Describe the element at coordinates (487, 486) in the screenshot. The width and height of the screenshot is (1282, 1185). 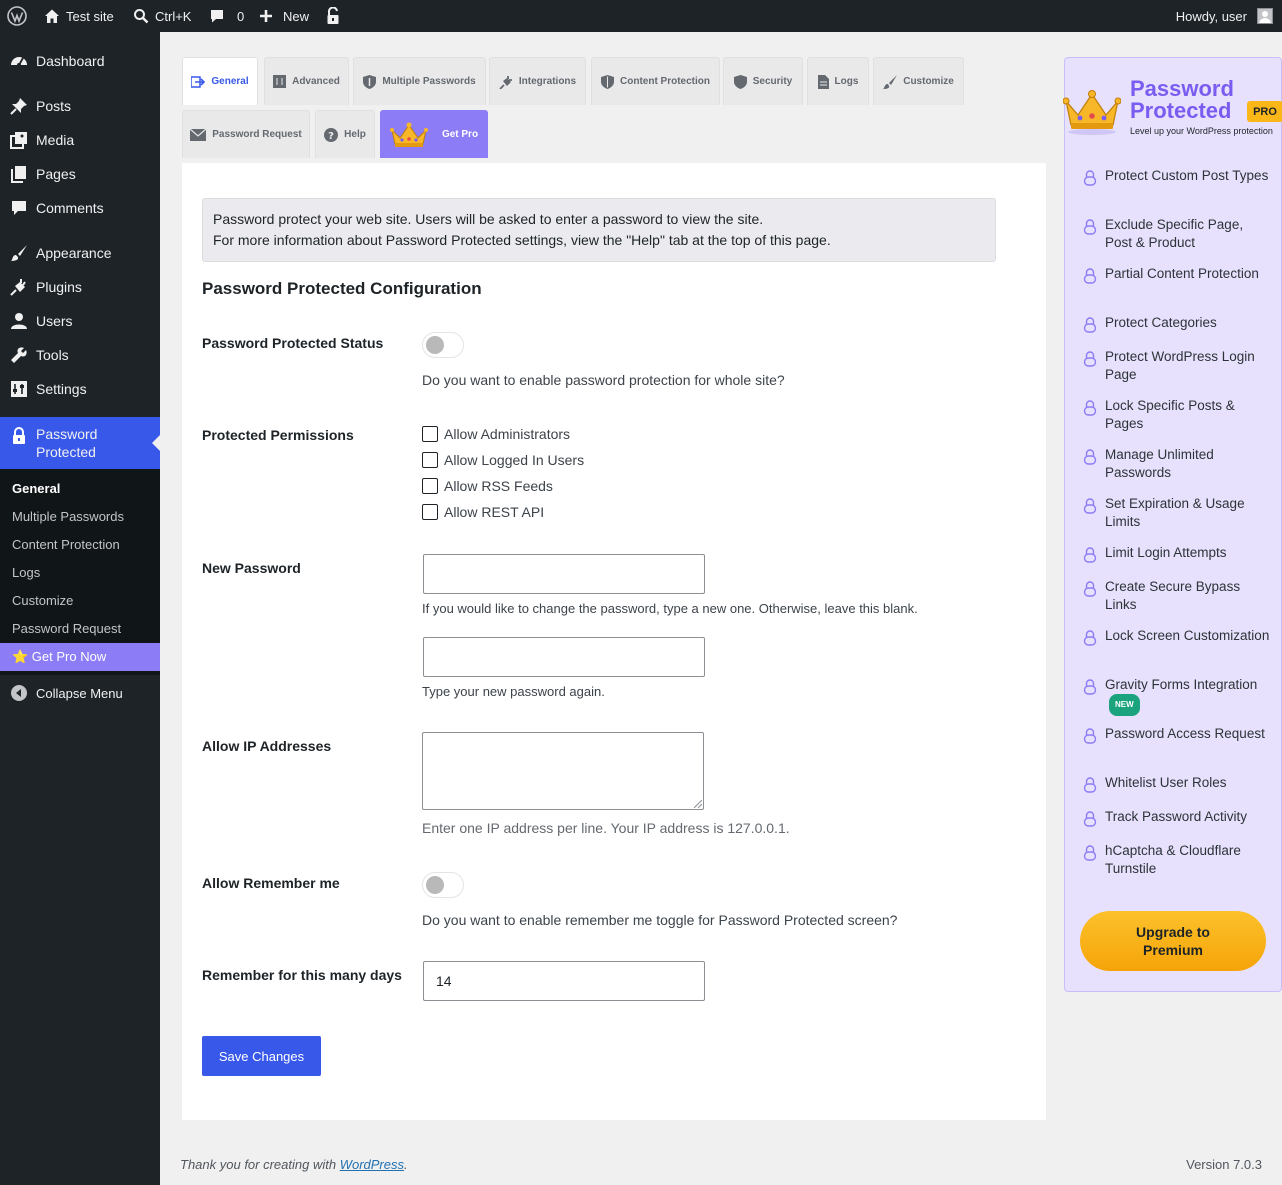
I see `allow-rss-feeds-checkbox-row: Allow RSS Feeds` at that location.